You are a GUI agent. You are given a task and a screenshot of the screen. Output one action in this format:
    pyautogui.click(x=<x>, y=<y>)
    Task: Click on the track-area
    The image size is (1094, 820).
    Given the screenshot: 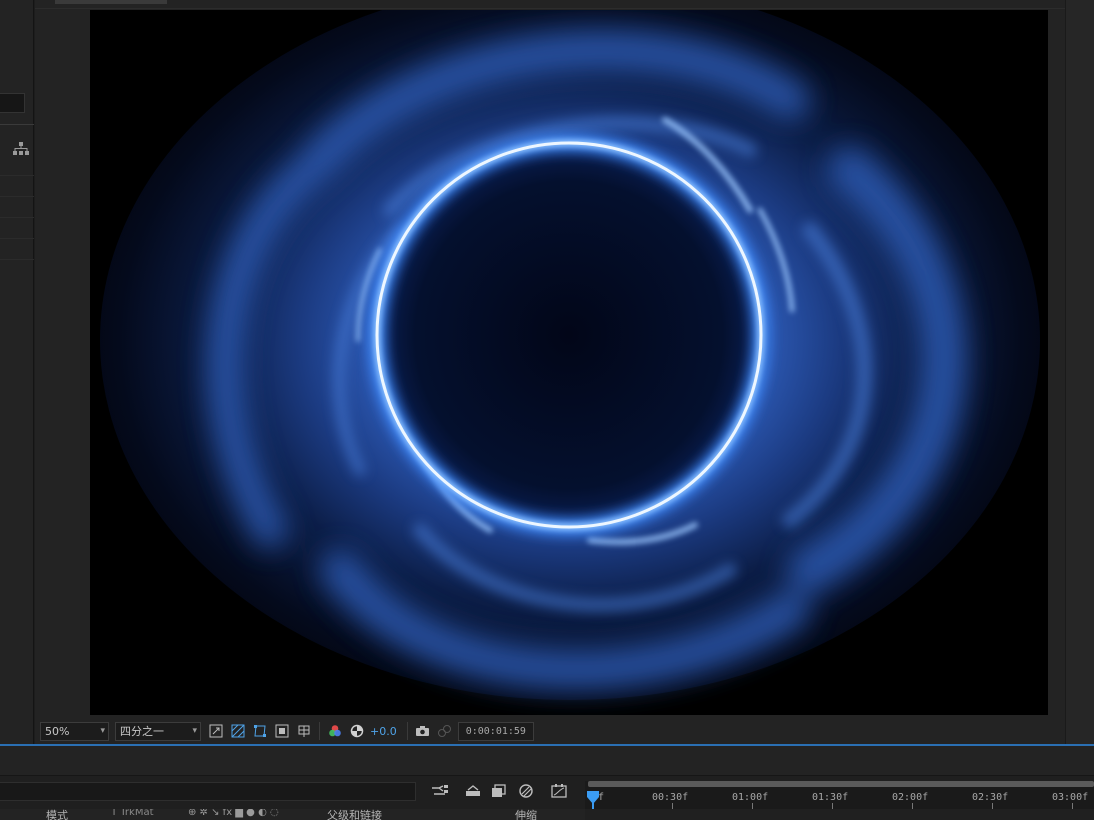 What is the action you would take?
    pyautogui.click(x=839, y=814)
    